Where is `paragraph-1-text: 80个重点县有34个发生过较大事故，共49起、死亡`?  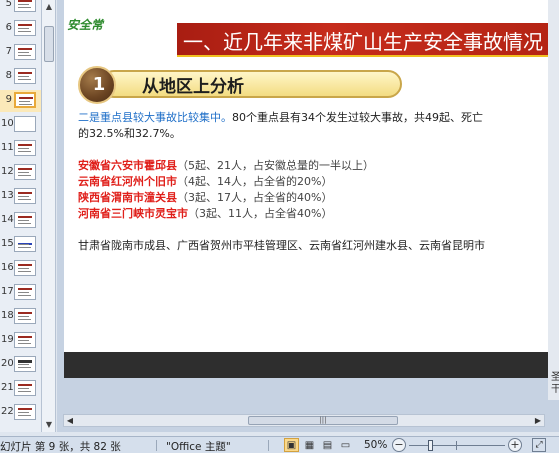
paragraph-1-text: 80个重点县有34个发生过较大事故，共49起、死亡 is located at coordinates (357, 117).